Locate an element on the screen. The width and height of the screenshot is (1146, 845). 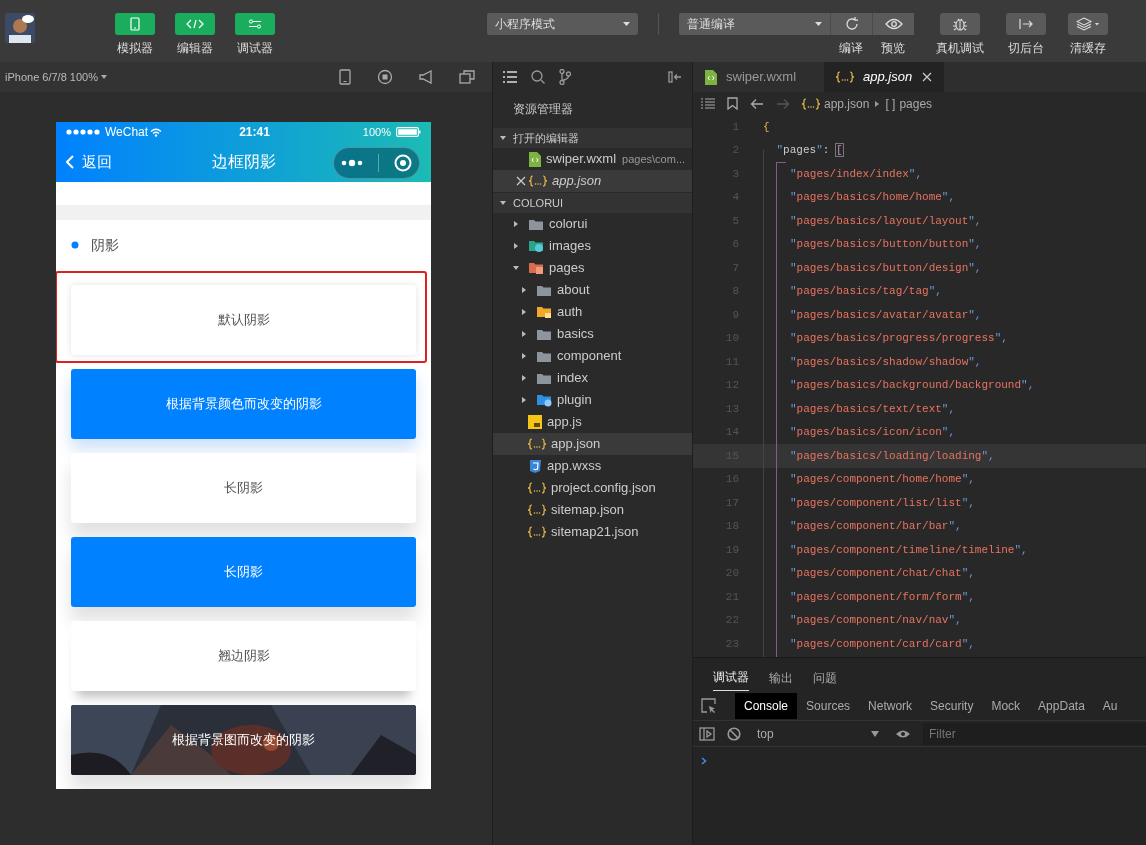
layers-icon is located at coordinates (1088, 24).